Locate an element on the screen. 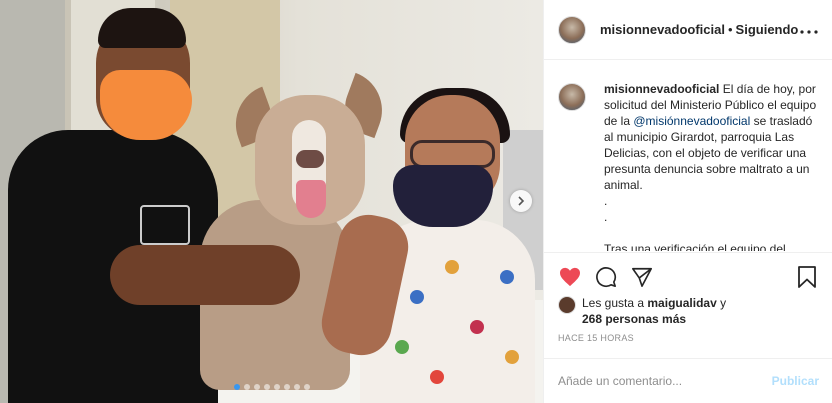 This screenshot has height=403, width=832. send-icon is located at coordinates (642, 277).